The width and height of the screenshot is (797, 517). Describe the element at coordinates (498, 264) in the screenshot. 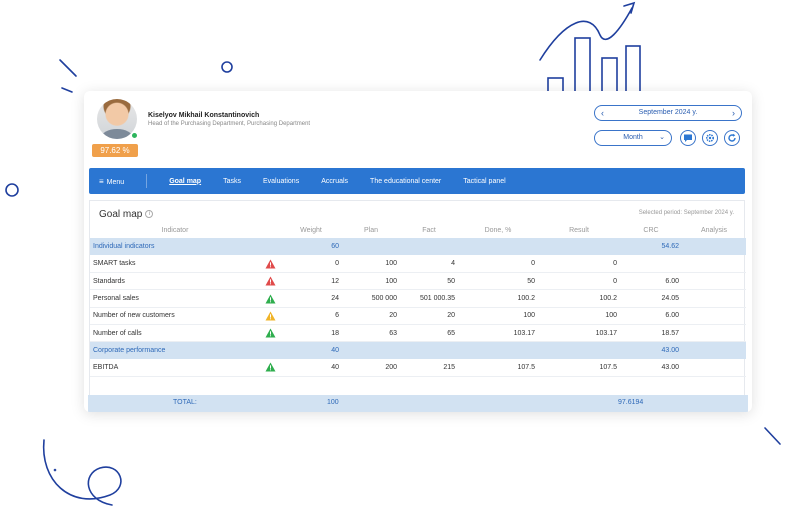

I see `done-cell: 0` at that location.